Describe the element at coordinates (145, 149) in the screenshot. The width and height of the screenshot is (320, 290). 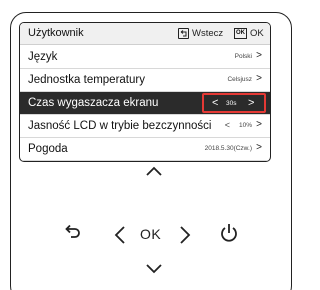
I see `menu-item-weather: Pogoda 2018.5.30(Czw.) >` at that location.